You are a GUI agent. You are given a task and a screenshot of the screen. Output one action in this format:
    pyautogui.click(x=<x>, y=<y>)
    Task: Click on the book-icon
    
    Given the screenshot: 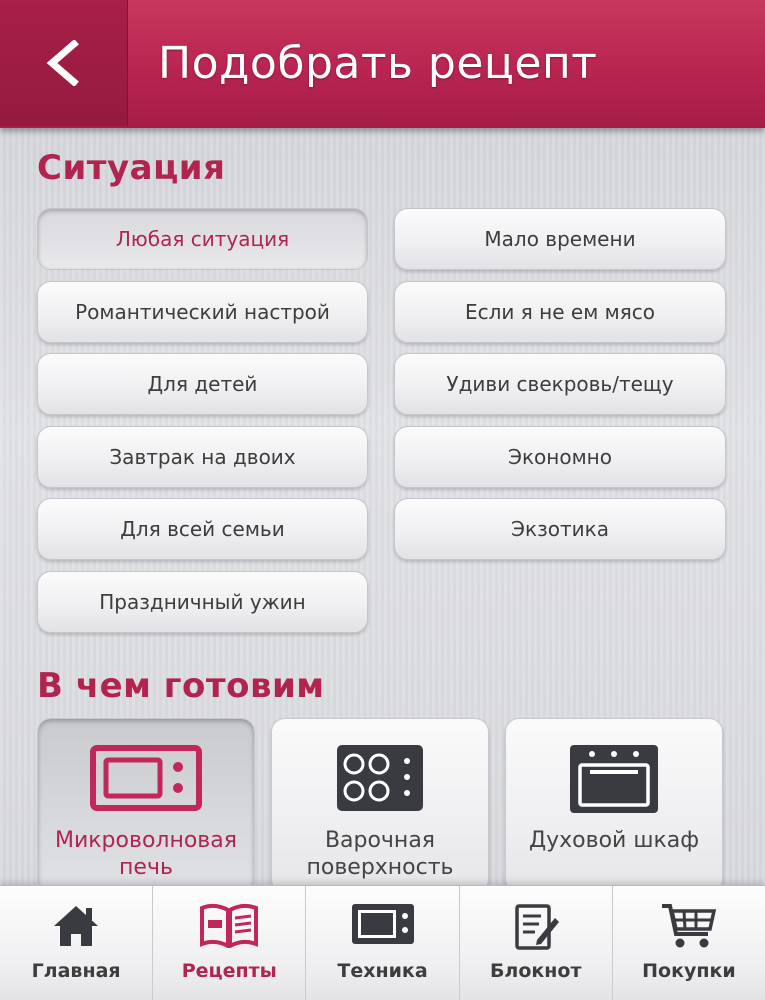 What is the action you would take?
    pyautogui.click(x=229, y=925)
    